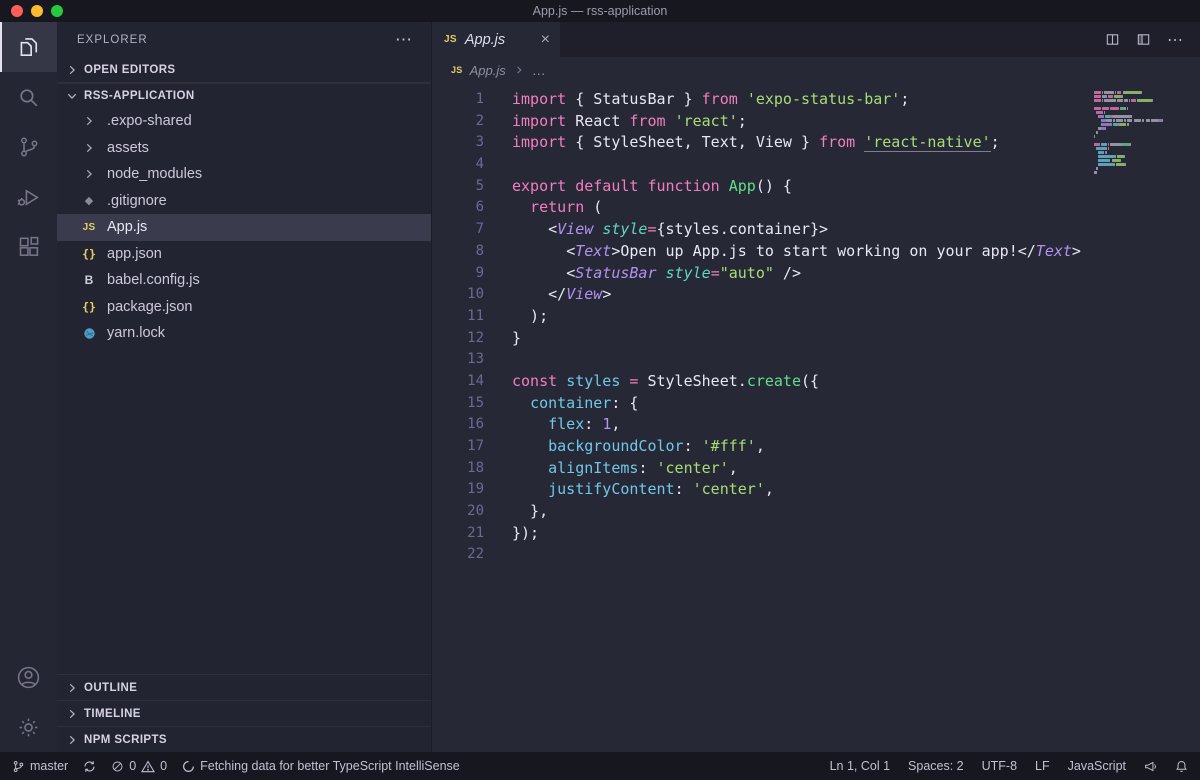 The height and width of the screenshot is (780, 1200). Describe the element at coordinates (244, 713) in the screenshot. I see `timeline-section: TIMELINE` at that location.